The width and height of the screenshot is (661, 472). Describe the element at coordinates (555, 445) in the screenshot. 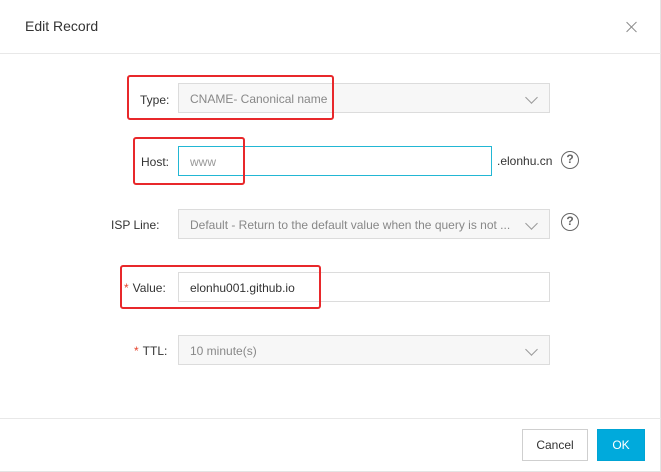

I see `cancel-button: Cancel` at that location.